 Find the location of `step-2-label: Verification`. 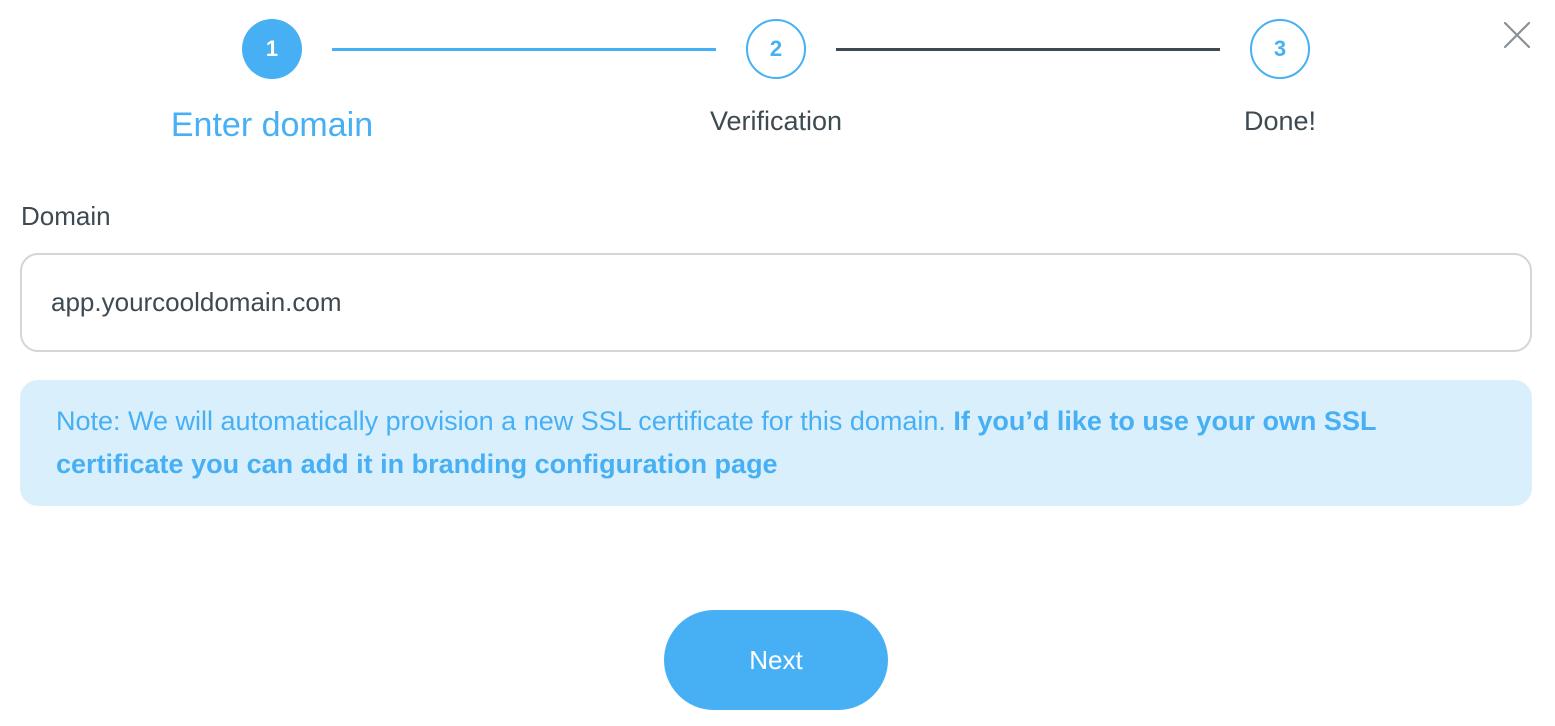

step-2-label: Verification is located at coordinates (776, 121).